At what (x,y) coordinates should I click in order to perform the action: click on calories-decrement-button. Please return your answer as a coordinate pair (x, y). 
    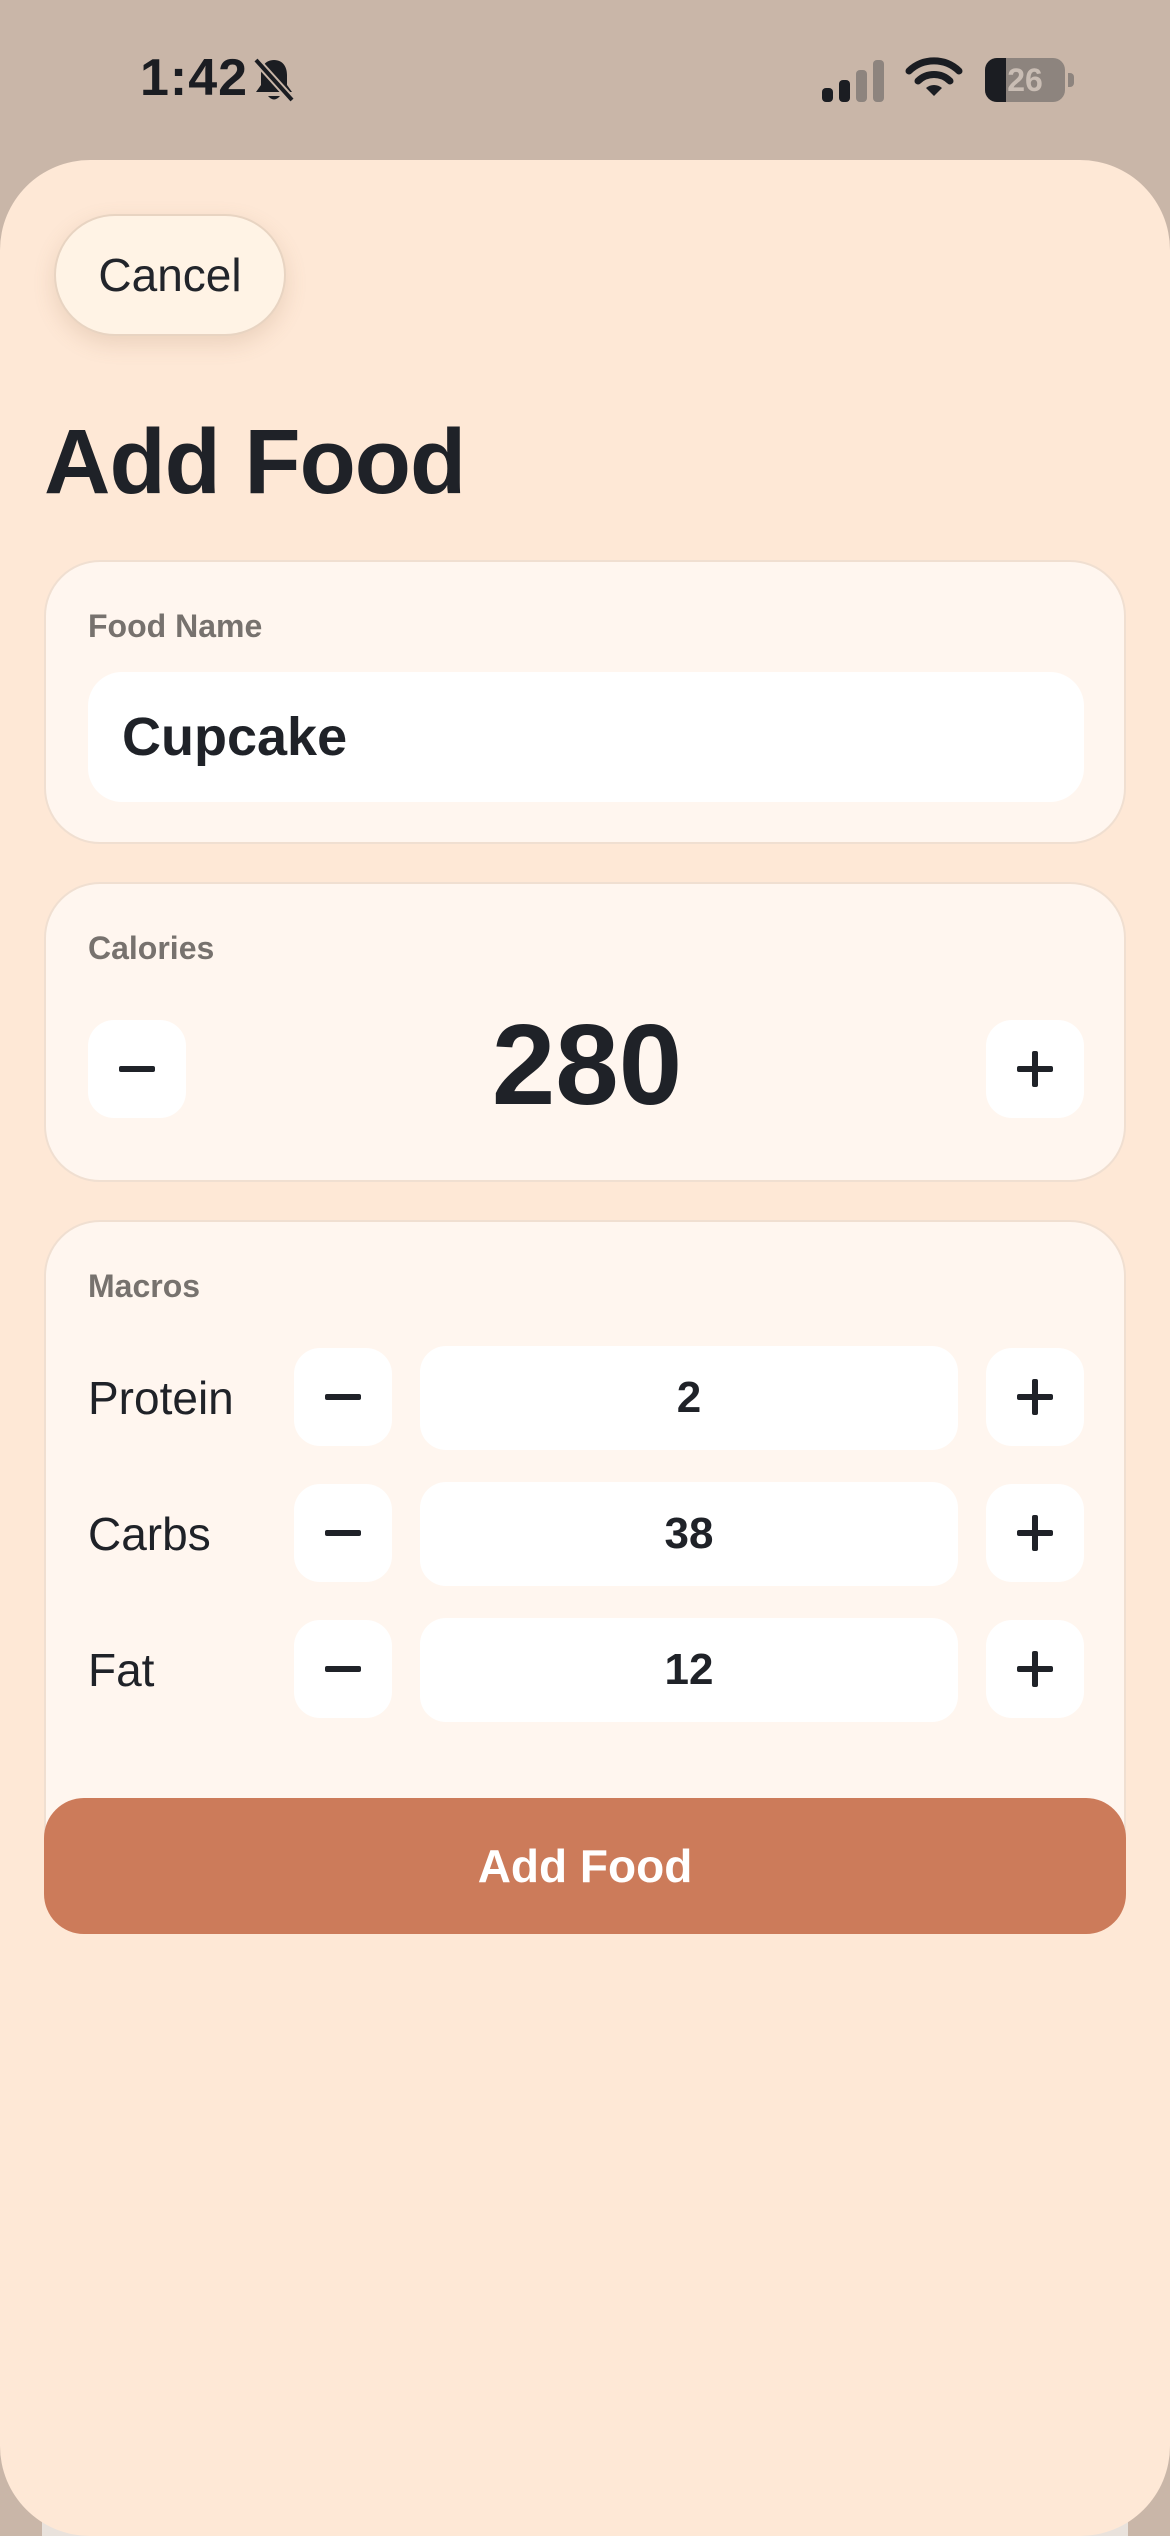
    Looking at the image, I should click on (137, 1069).